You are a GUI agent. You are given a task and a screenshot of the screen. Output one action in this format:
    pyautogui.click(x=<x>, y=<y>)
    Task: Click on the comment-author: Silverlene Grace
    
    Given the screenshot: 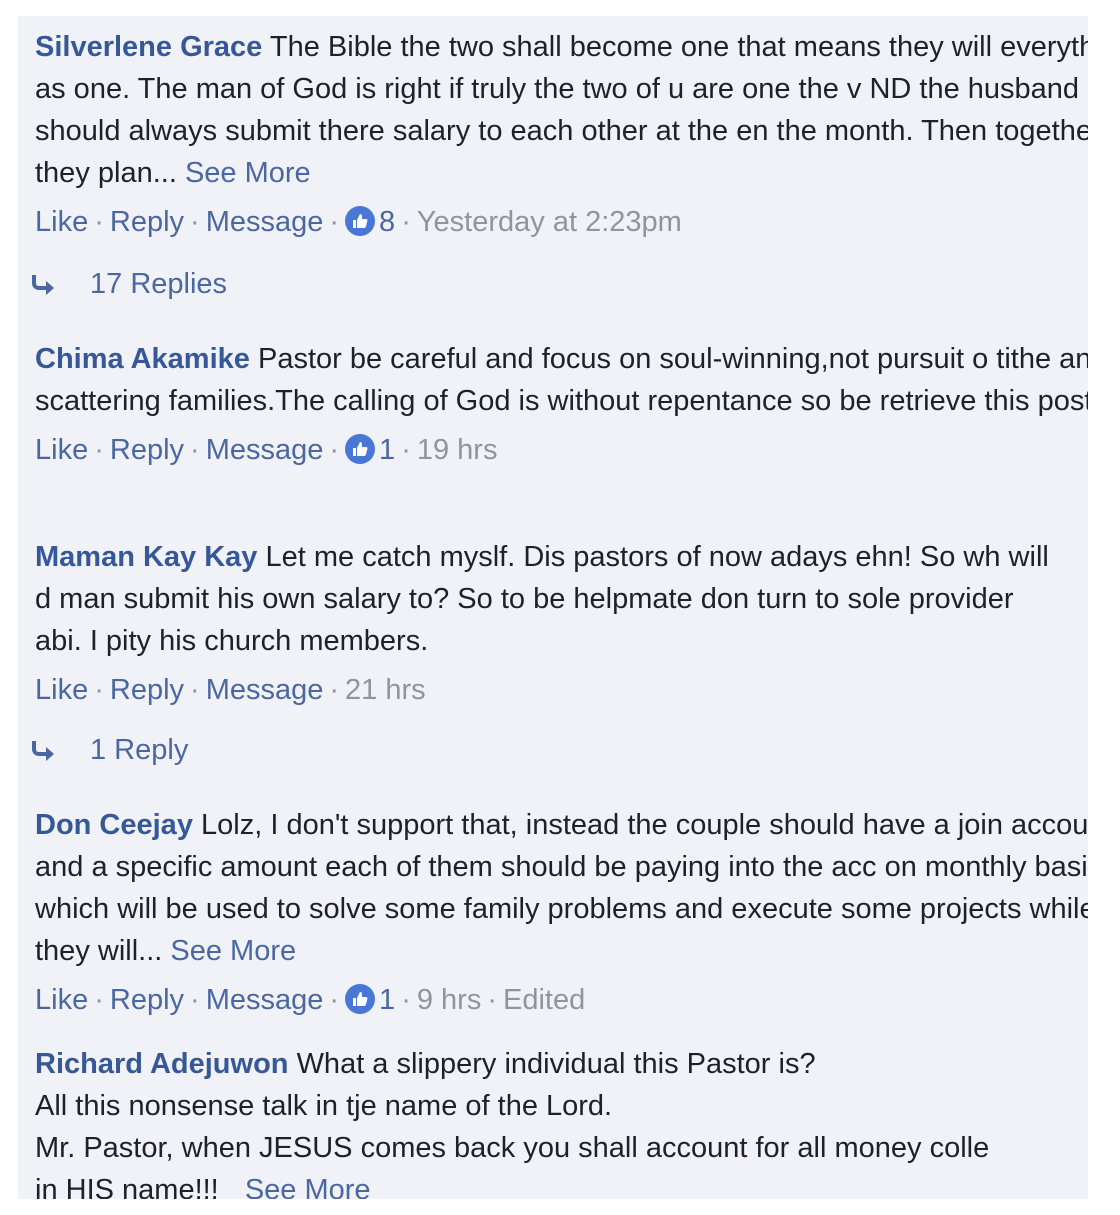 What is the action you would take?
    pyautogui.click(x=148, y=47)
    